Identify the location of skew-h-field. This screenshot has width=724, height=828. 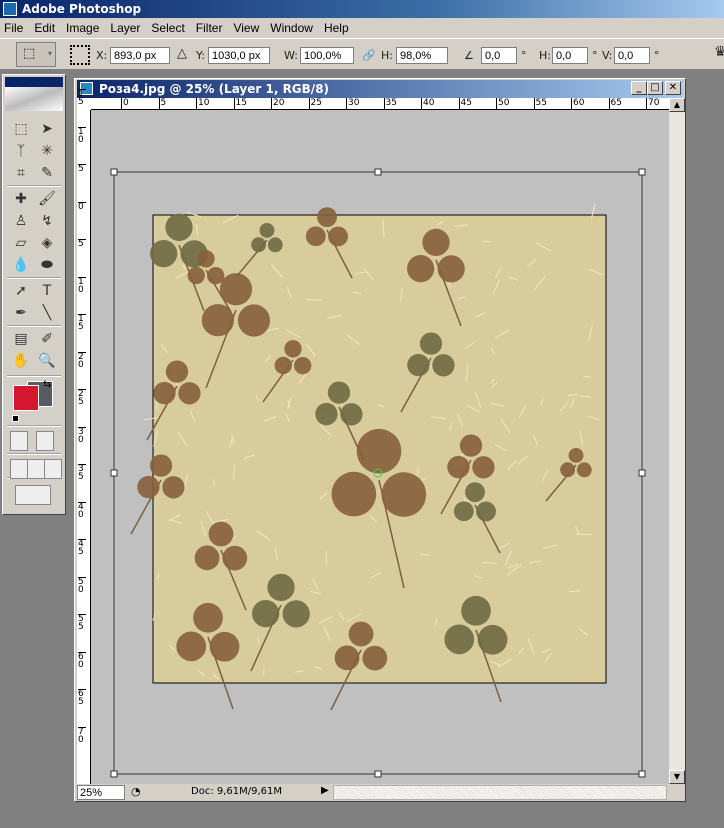
(570, 55).